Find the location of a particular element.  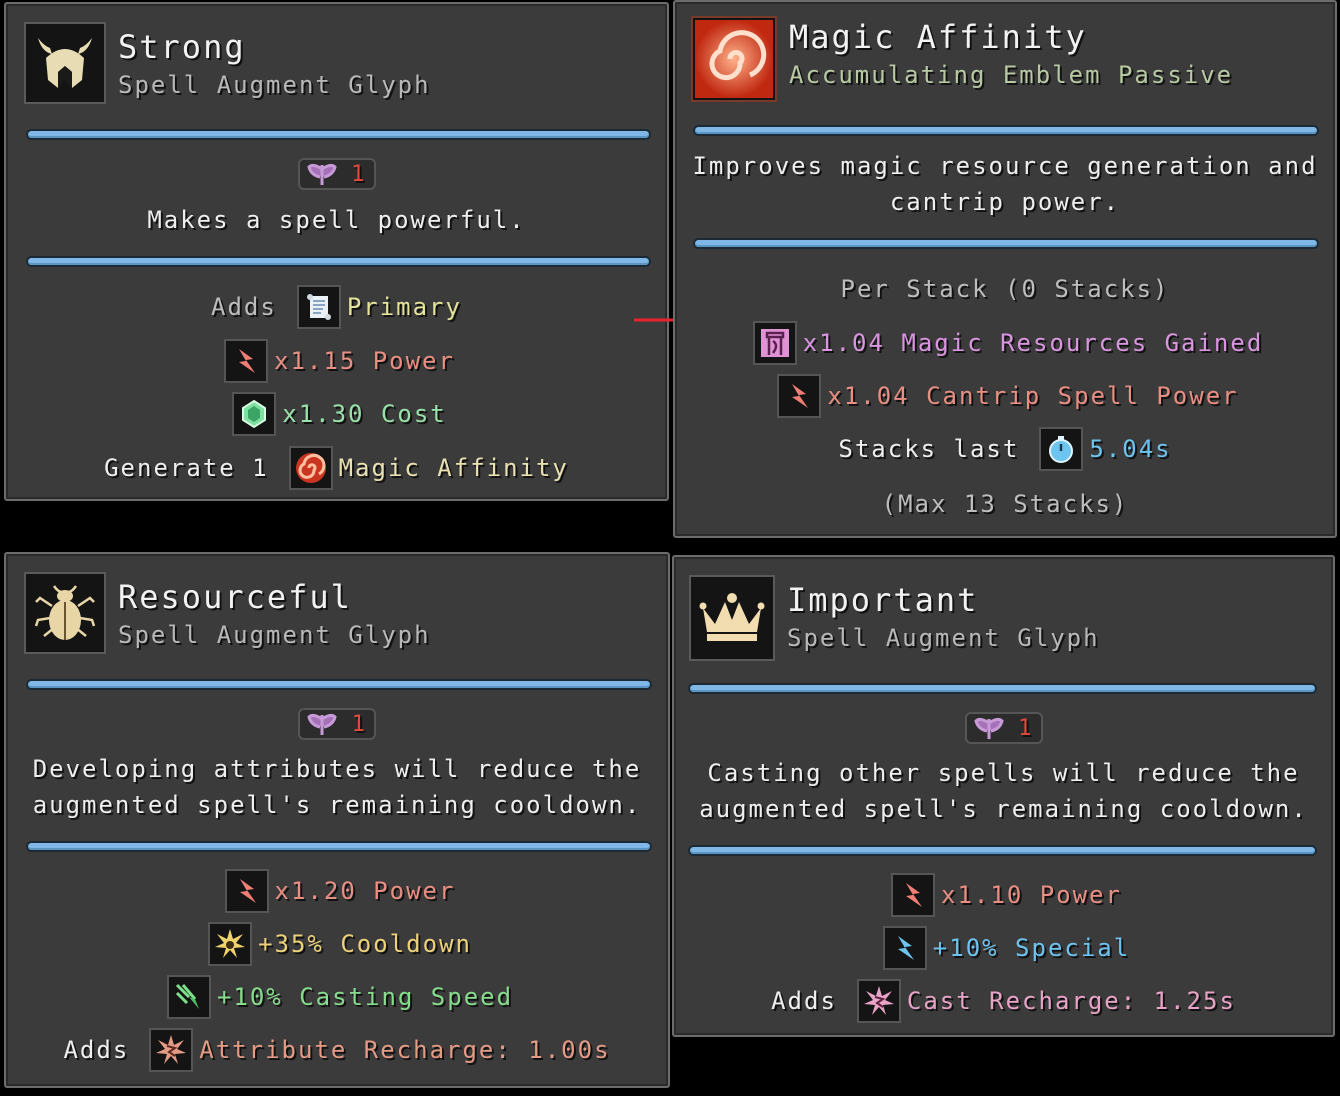

power-stat: x1.20 Power is located at coordinates (365, 891).